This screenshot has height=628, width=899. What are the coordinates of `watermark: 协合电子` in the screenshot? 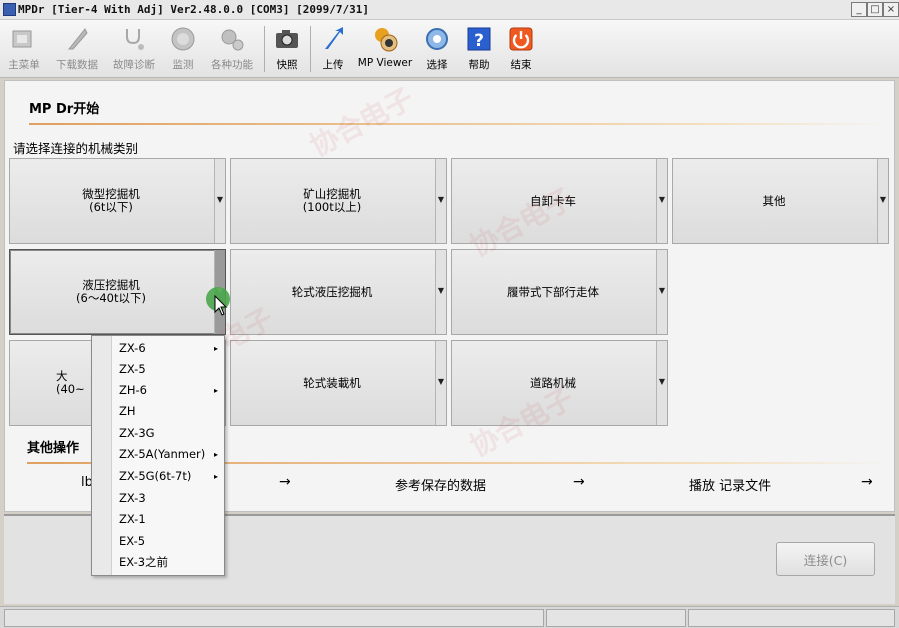 It's located at (361, 122).